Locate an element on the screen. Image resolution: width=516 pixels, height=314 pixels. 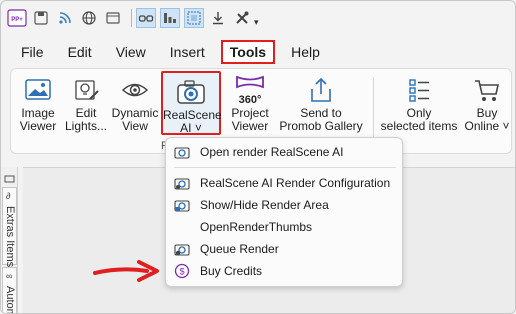
menu-file: File is located at coordinates (32, 52).